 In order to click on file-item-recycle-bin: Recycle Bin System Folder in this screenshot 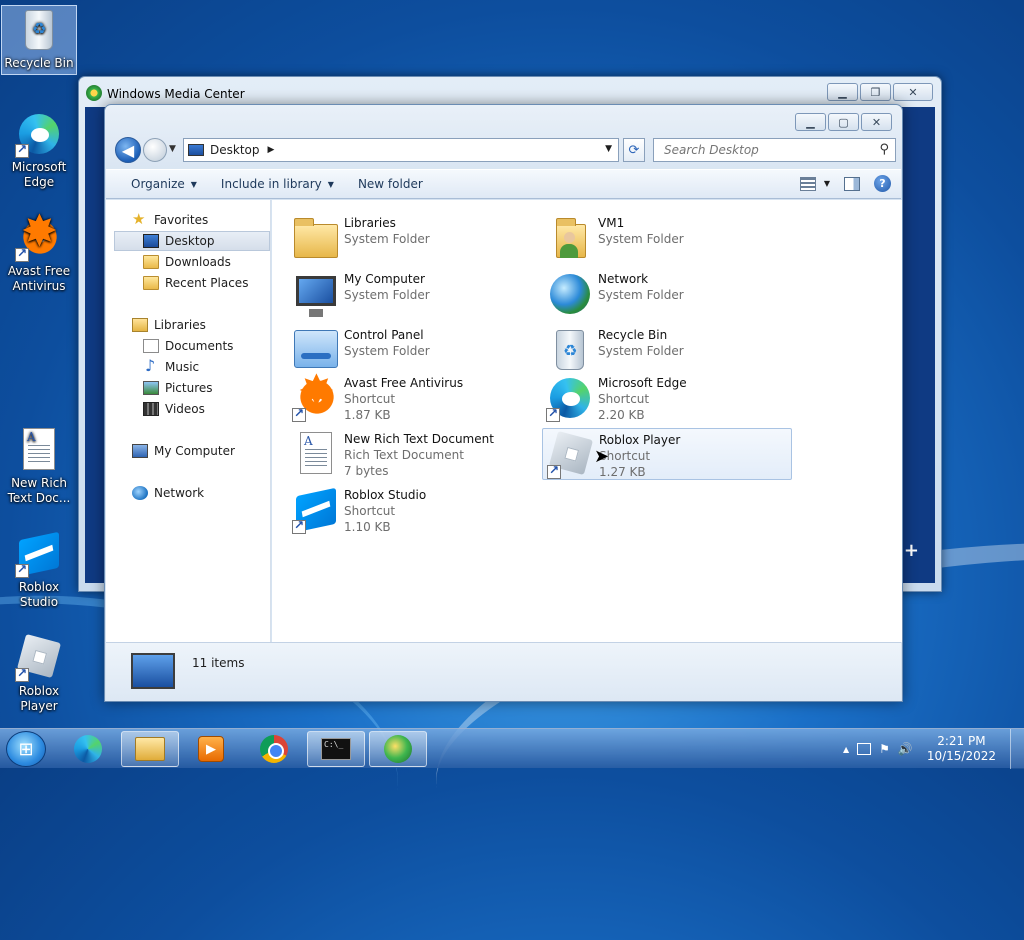, I will do `click(667, 350)`.